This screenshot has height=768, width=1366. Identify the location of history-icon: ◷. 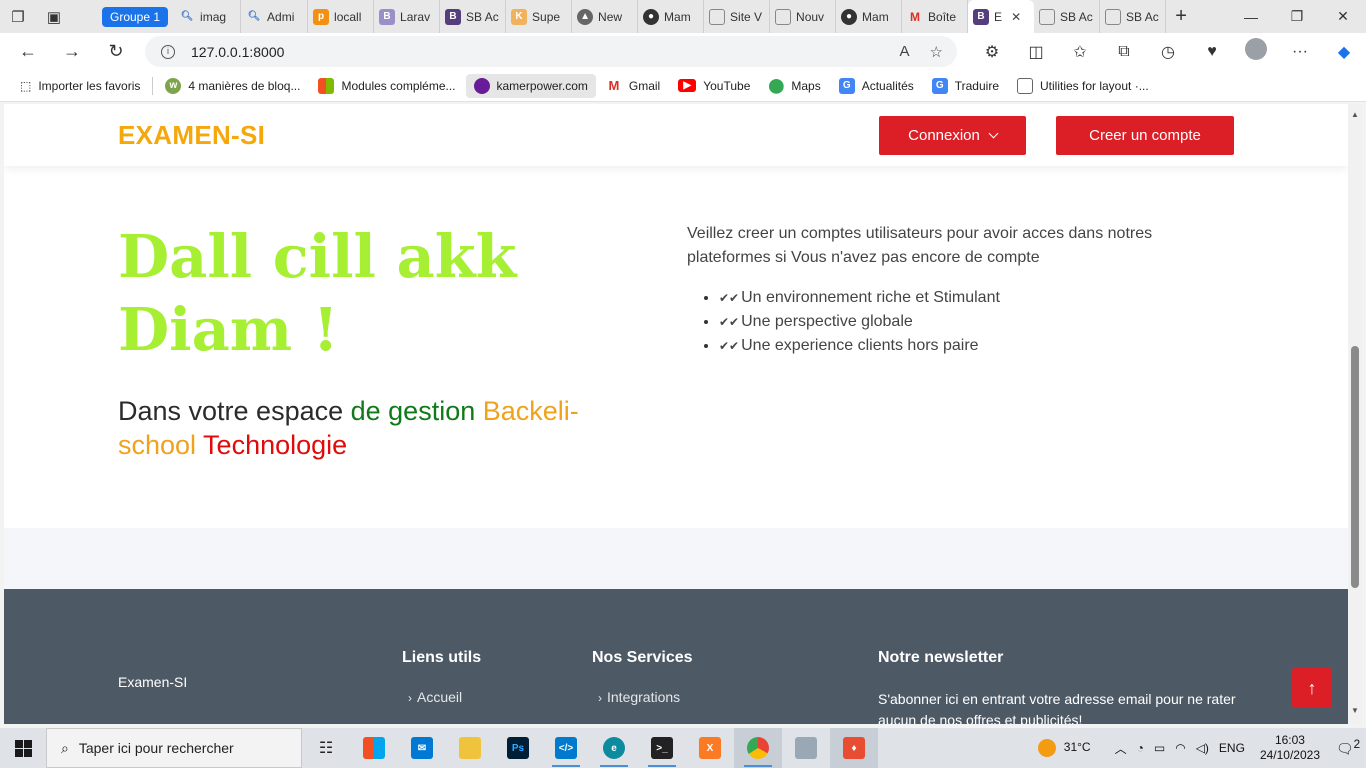
(1168, 52).